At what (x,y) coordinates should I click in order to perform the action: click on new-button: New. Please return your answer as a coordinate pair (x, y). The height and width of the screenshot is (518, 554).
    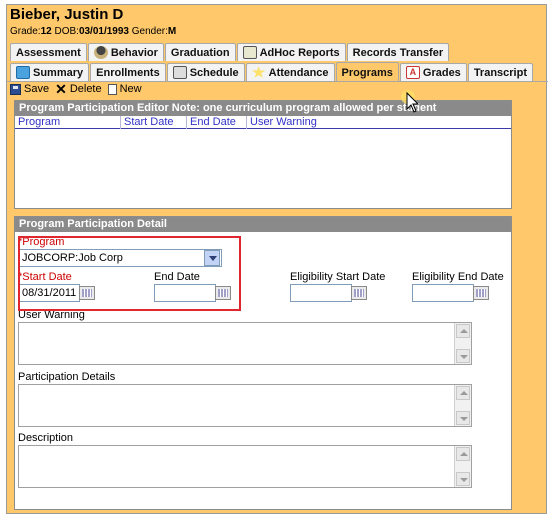
    Looking at the image, I should click on (124, 89).